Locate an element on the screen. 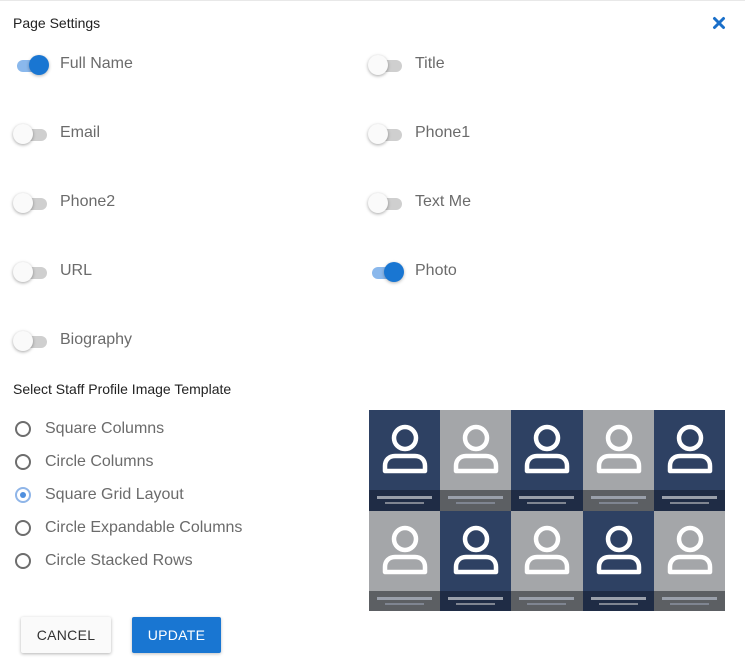 The width and height of the screenshot is (745, 666). toggle-phone2: Phone2 is located at coordinates (64, 203).